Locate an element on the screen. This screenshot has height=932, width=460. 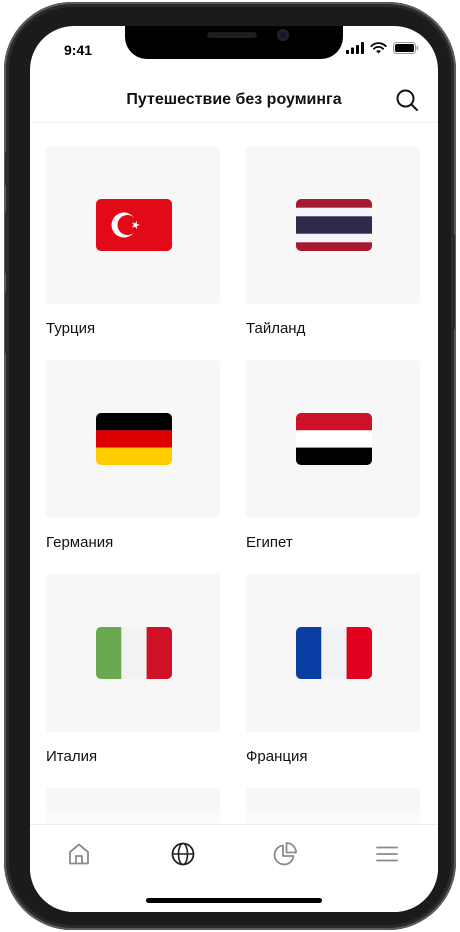
country-card-turkey: Турция is located at coordinates (133, 241).